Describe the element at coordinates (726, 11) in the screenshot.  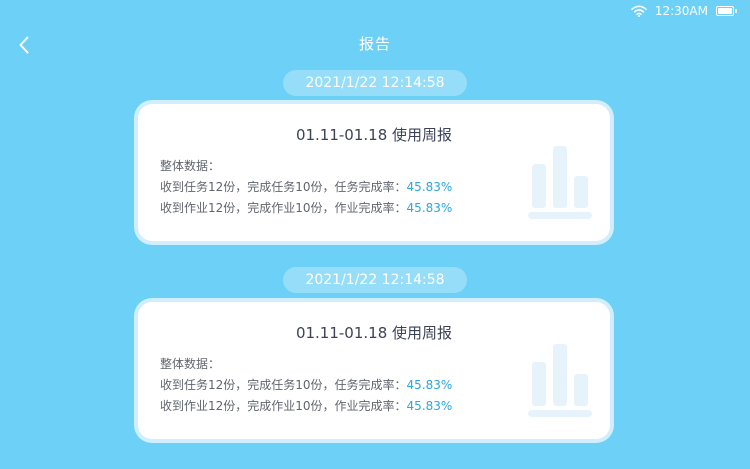
I see `battery-icon` at that location.